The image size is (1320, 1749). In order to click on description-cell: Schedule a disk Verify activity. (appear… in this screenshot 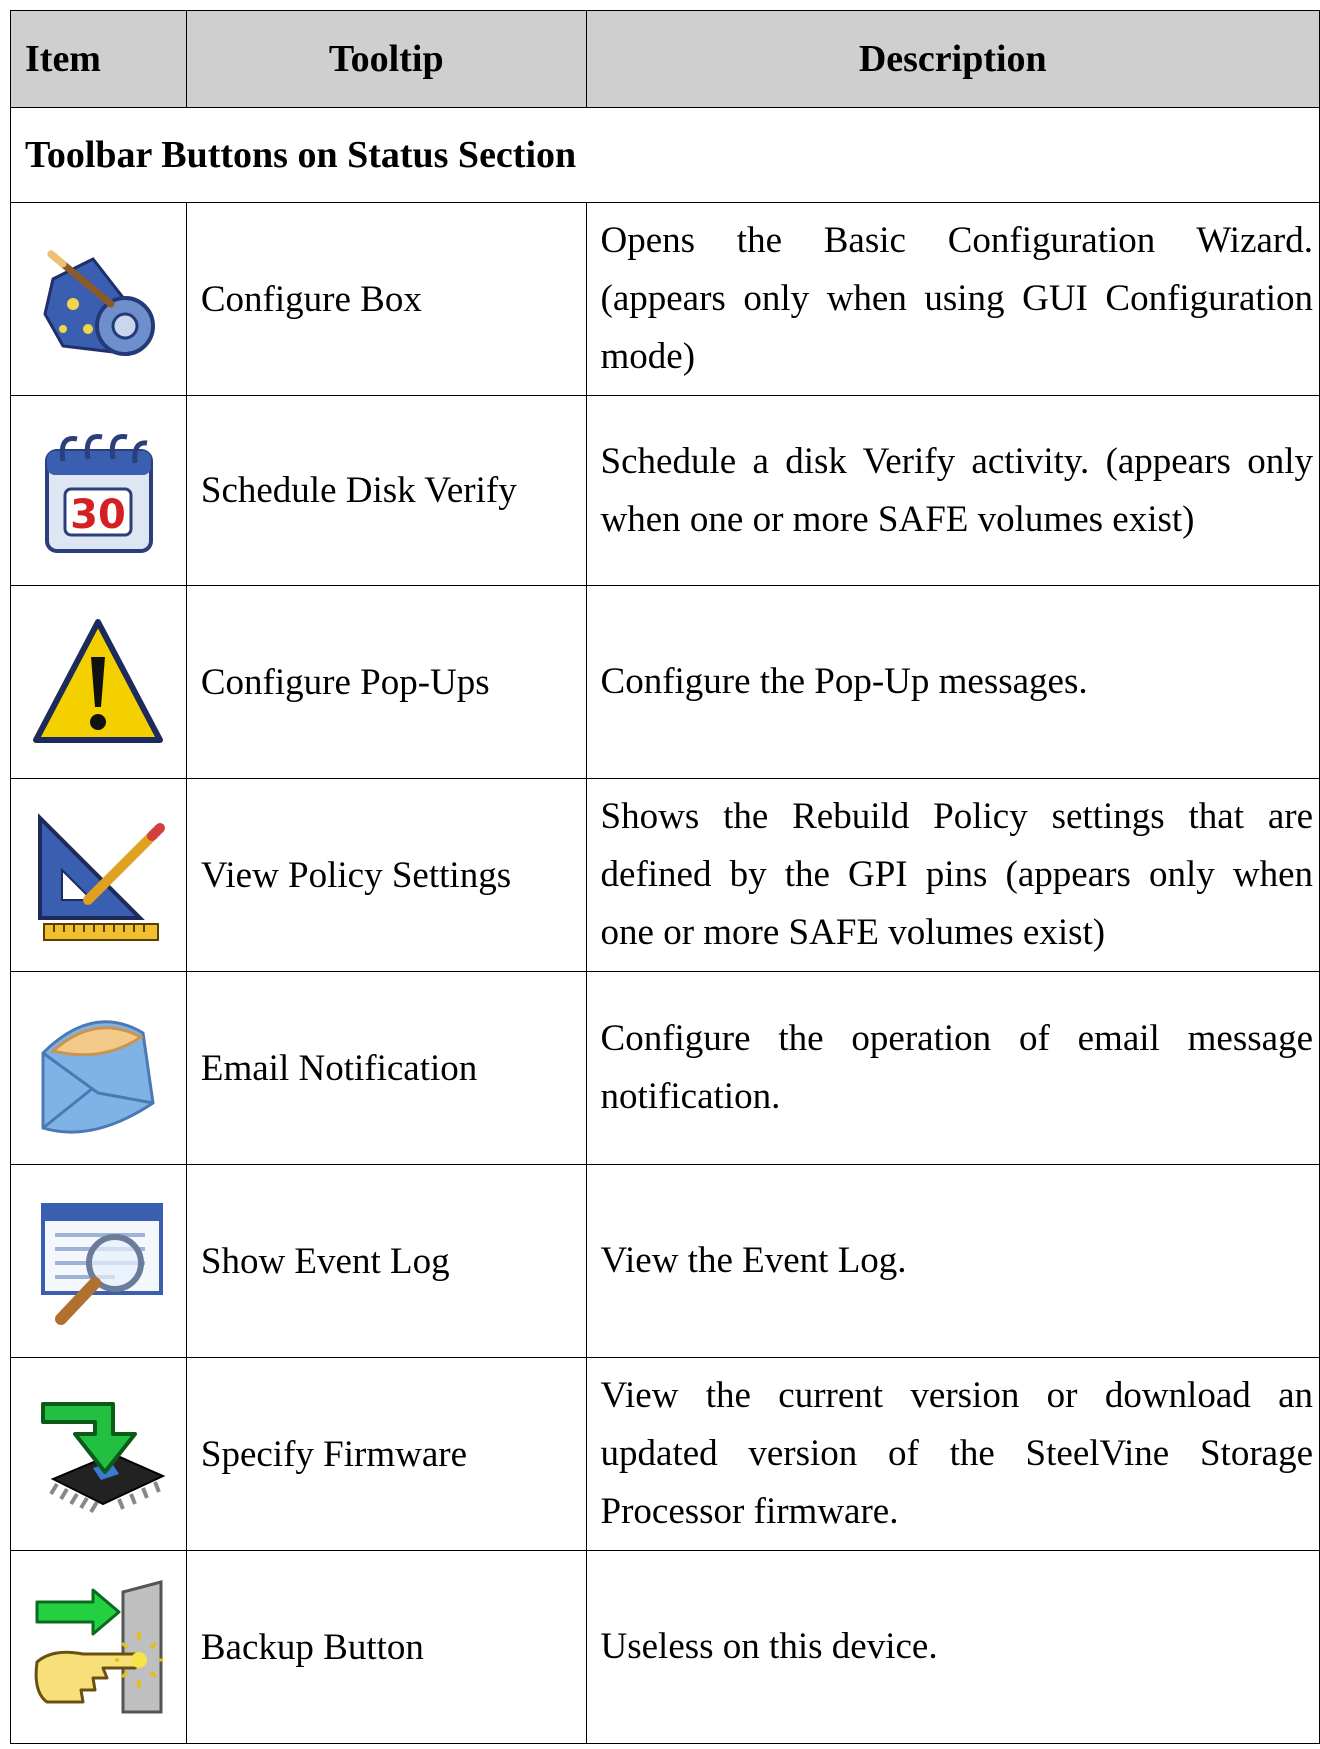, I will do `click(952, 490)`.